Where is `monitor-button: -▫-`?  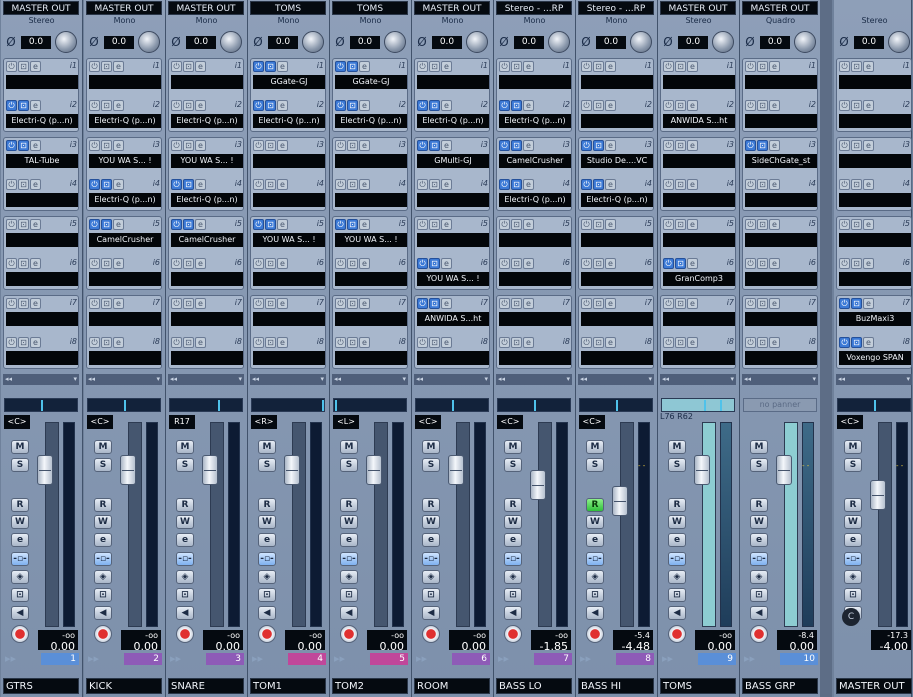 monitor-button: -▫- is located at coordinates (853, 559).